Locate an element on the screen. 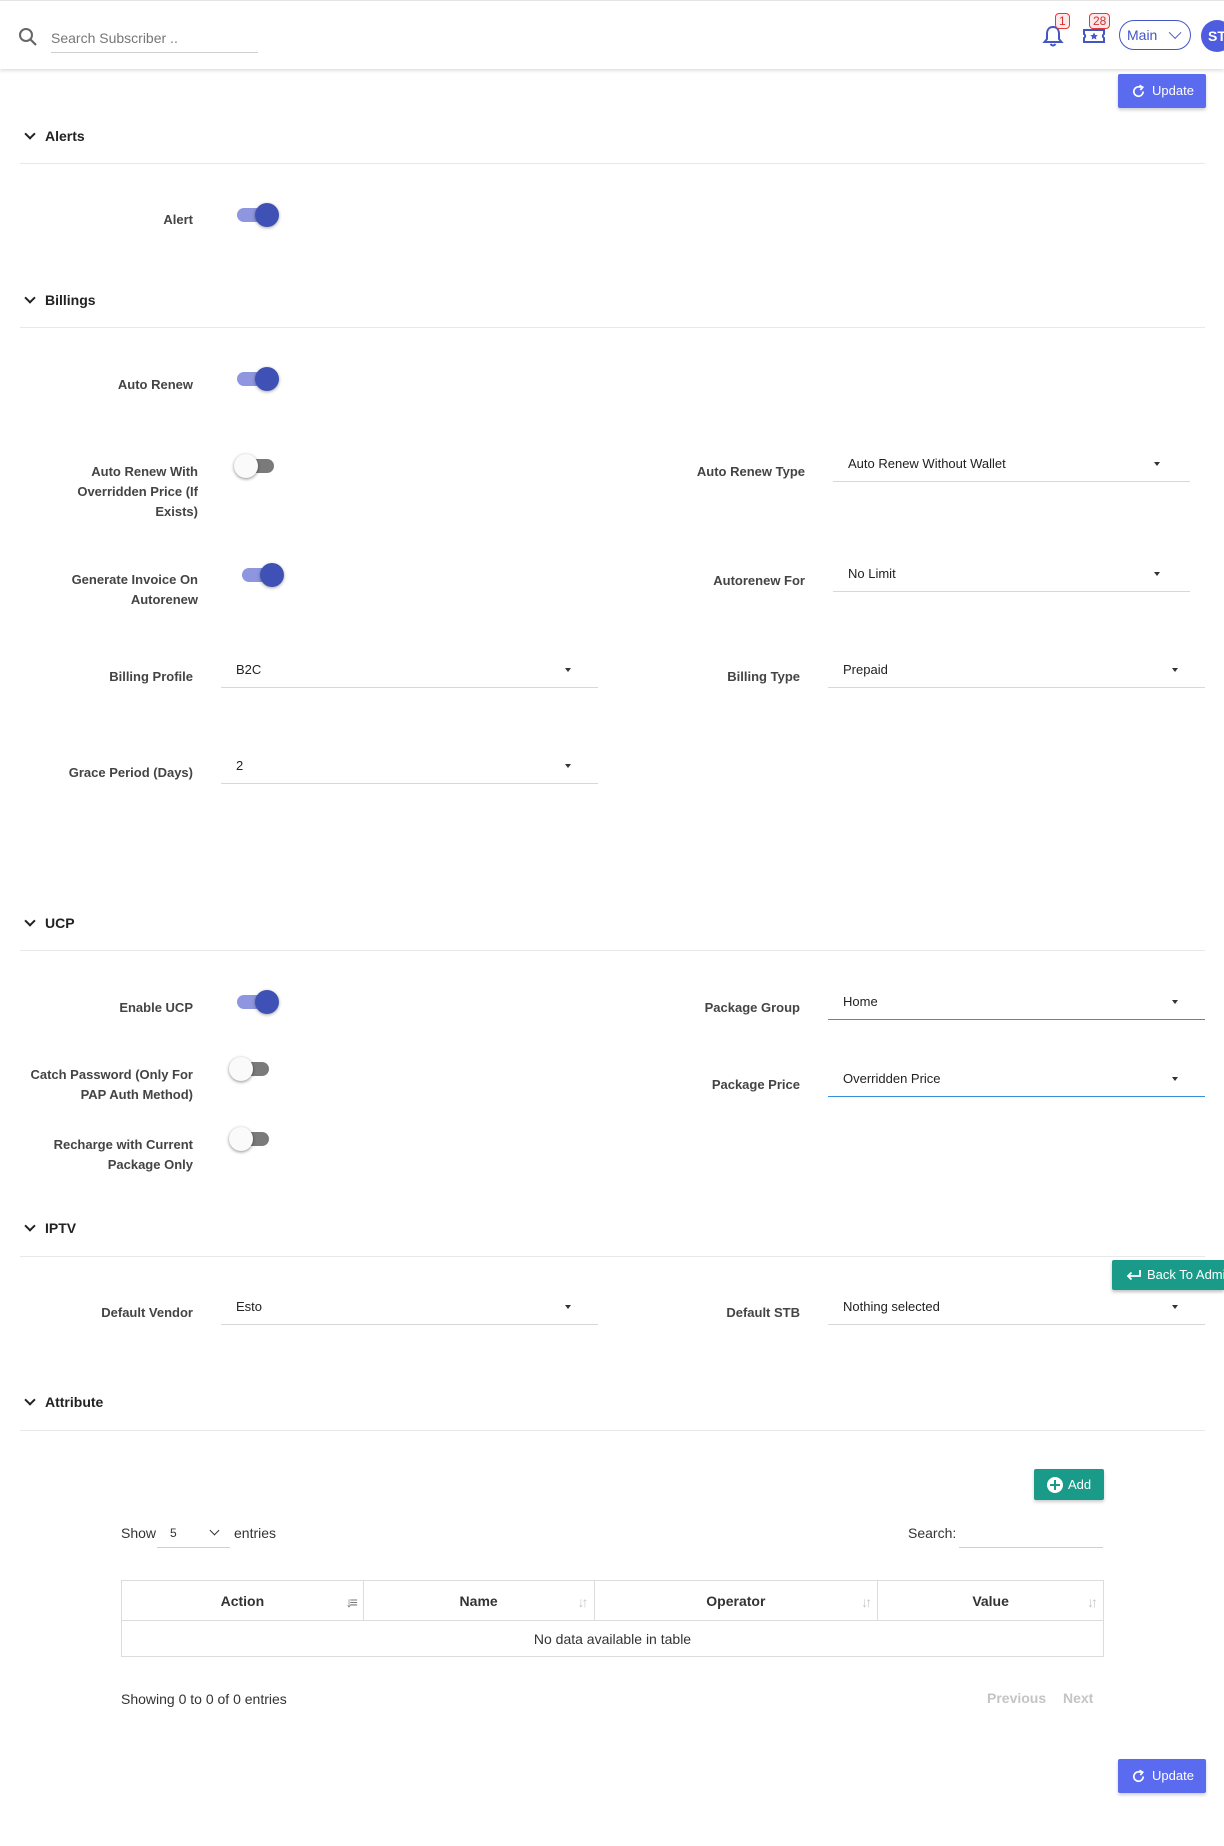  previous-page-button: Previous is located at coordinates (1016, 1698).